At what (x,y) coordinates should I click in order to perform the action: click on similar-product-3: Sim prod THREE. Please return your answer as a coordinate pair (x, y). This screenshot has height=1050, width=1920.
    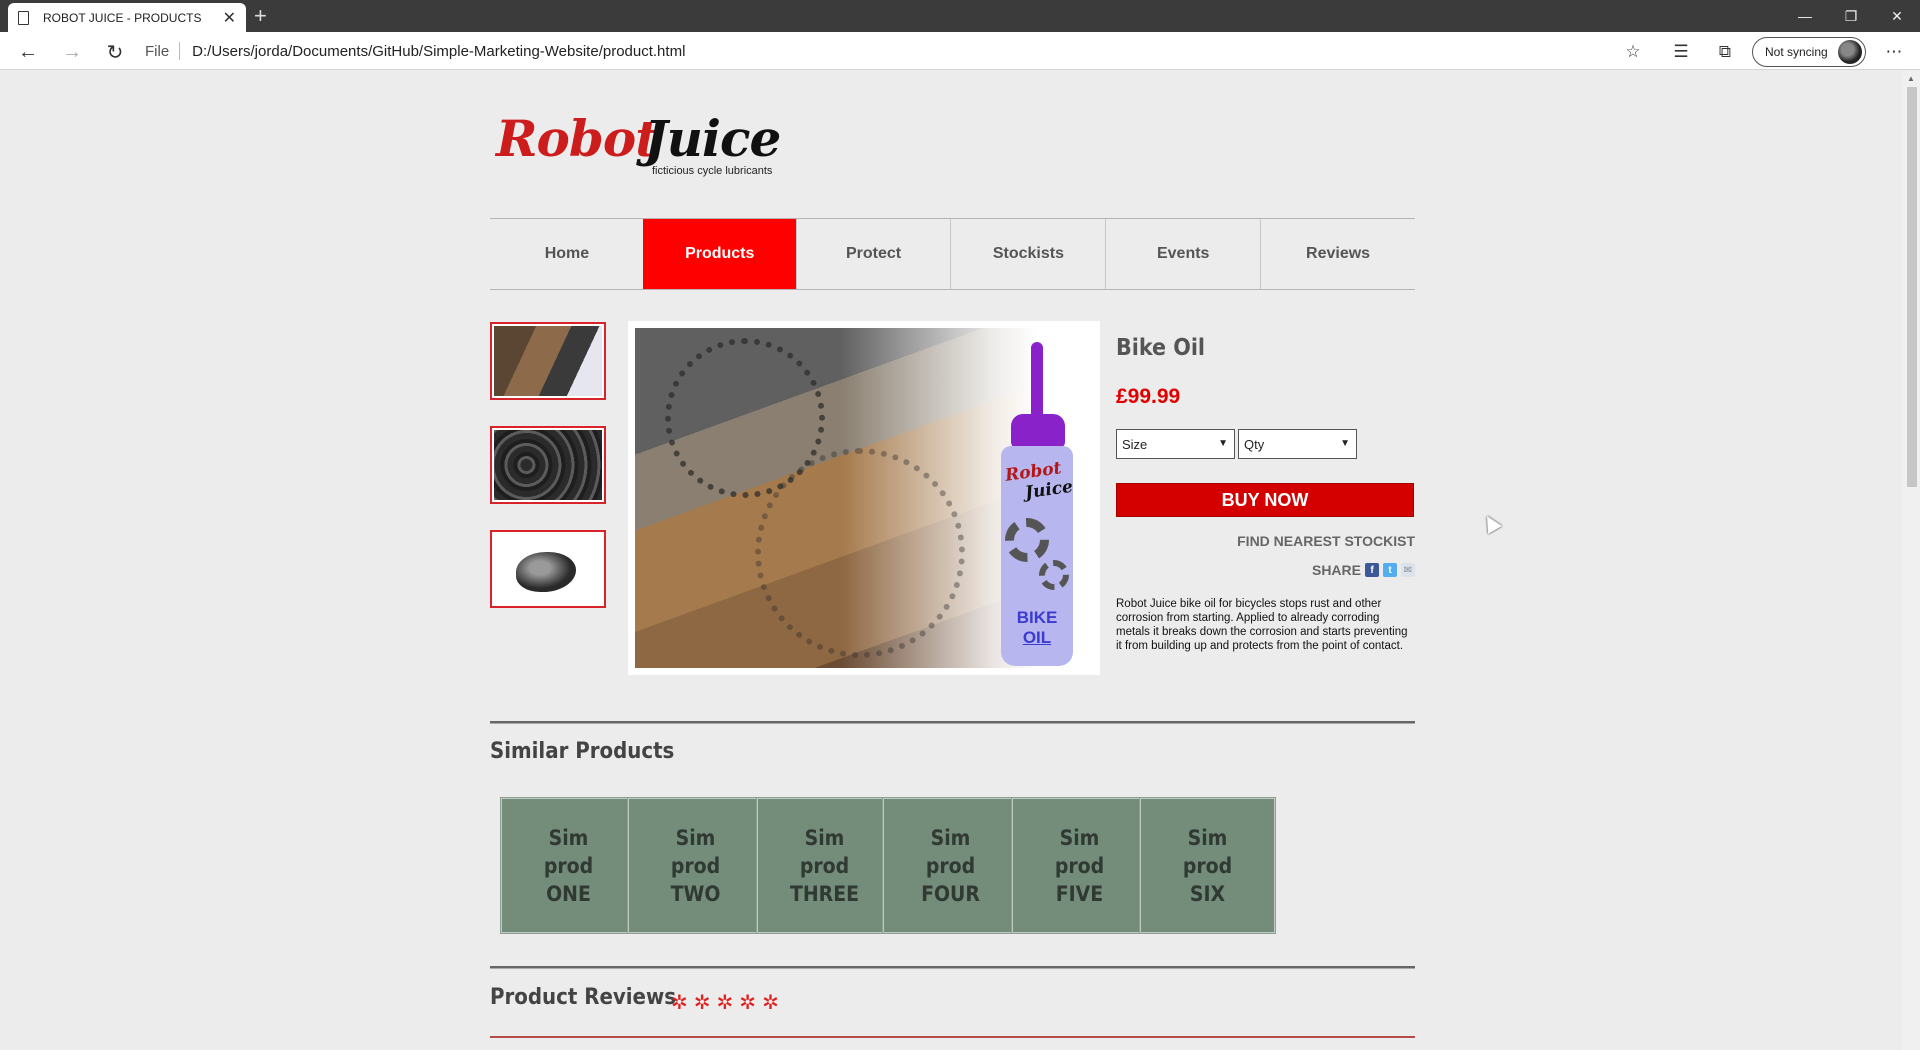
    Looking at the image, I should click on (824, 865).